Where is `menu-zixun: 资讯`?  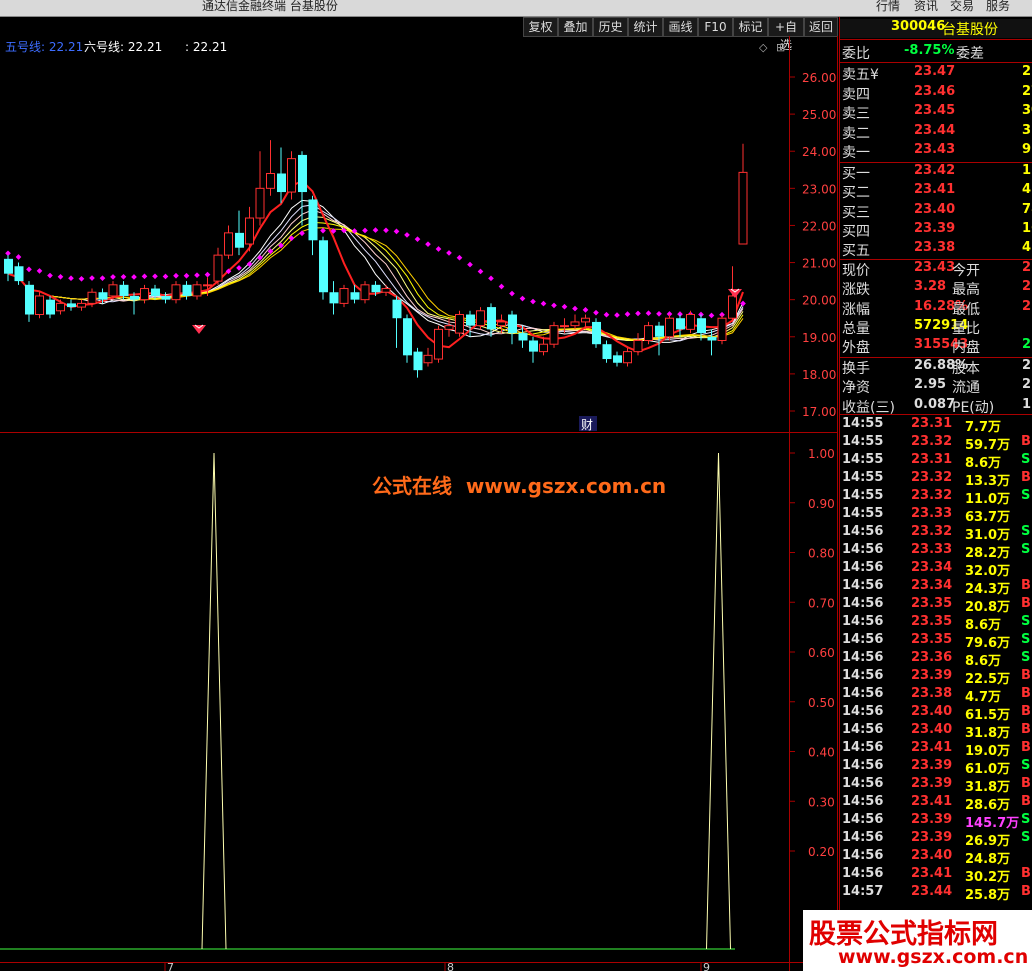 menu-zixun: 资讯 is located at coordinates (926, 7).